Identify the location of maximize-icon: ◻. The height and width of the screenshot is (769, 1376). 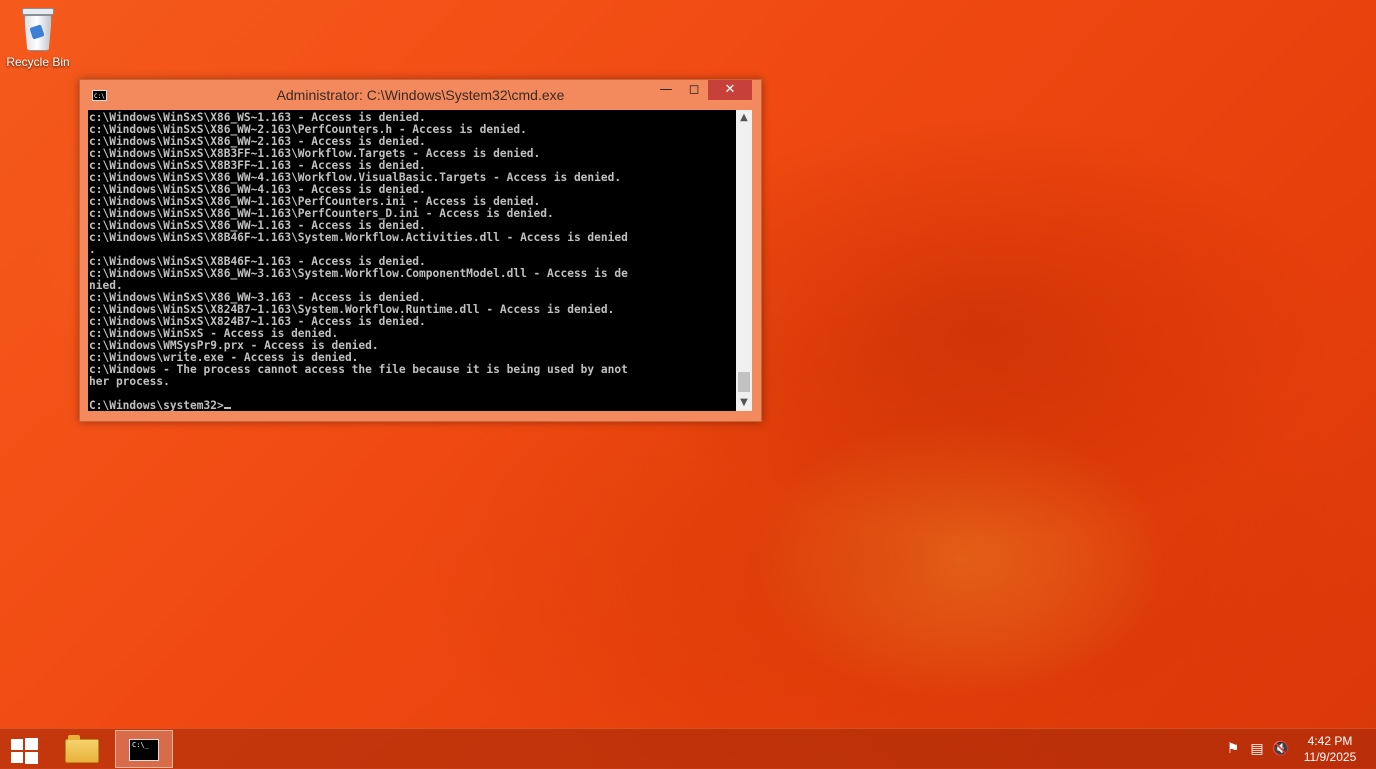
(694, 89).